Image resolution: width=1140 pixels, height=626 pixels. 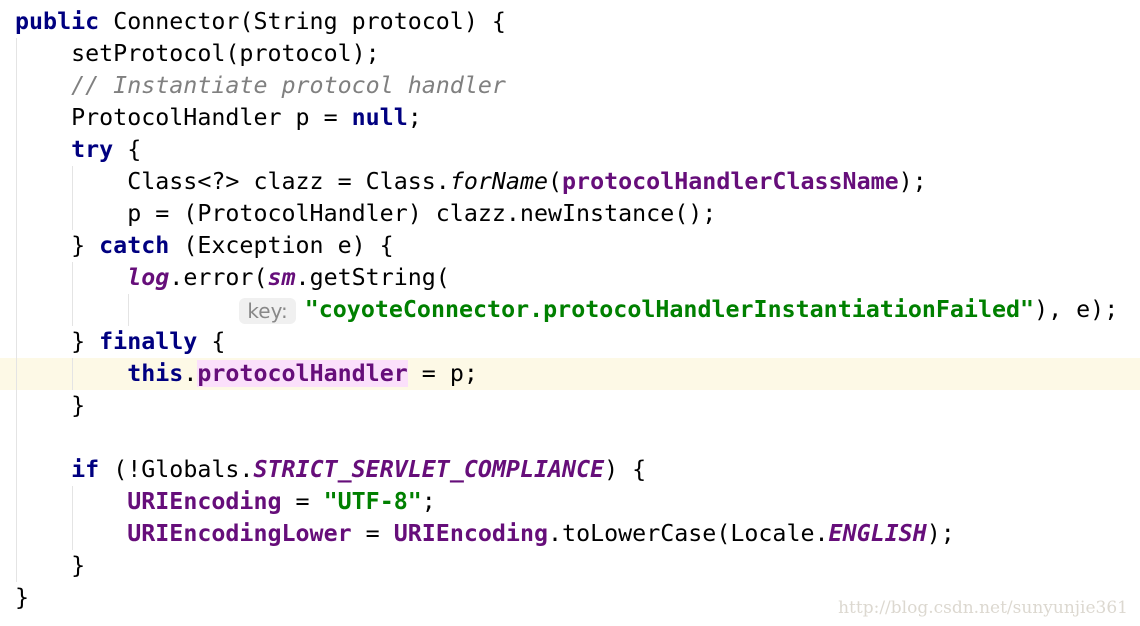 What do you see at coordinates (442, 373) in the screenshot?
I see `code-token: = p;` at bounding box center [442, 373].